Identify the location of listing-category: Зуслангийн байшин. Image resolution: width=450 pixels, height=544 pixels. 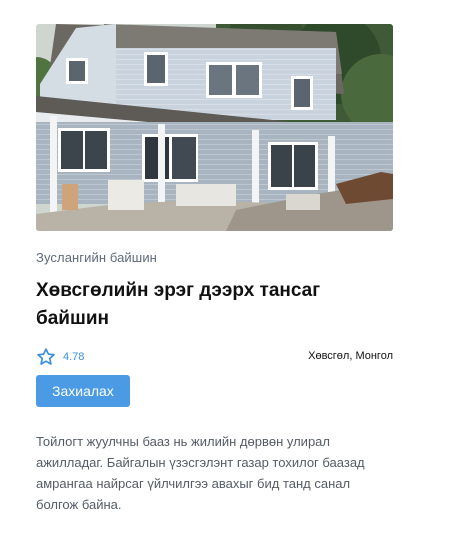
(96, 257).